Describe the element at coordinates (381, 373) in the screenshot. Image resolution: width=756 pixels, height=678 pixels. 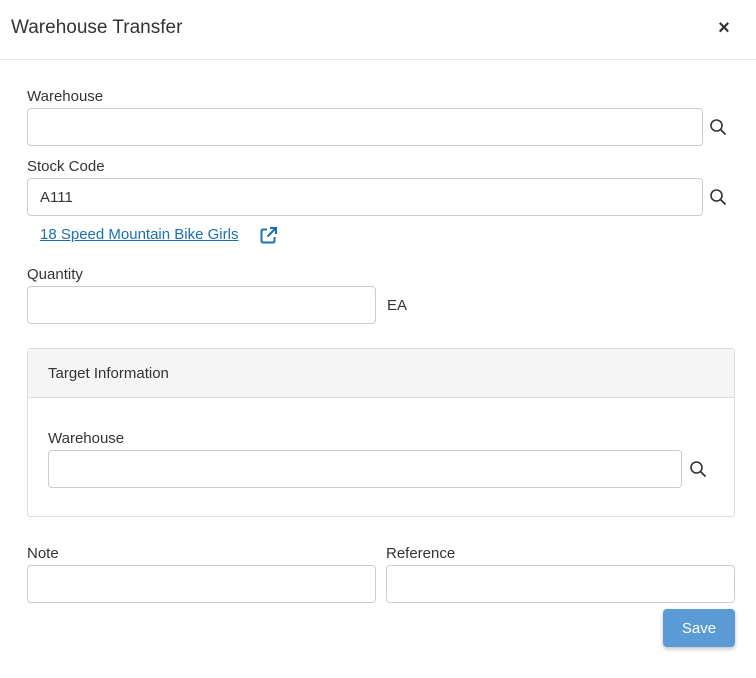
I see `panel-header: Target Information` at that location.